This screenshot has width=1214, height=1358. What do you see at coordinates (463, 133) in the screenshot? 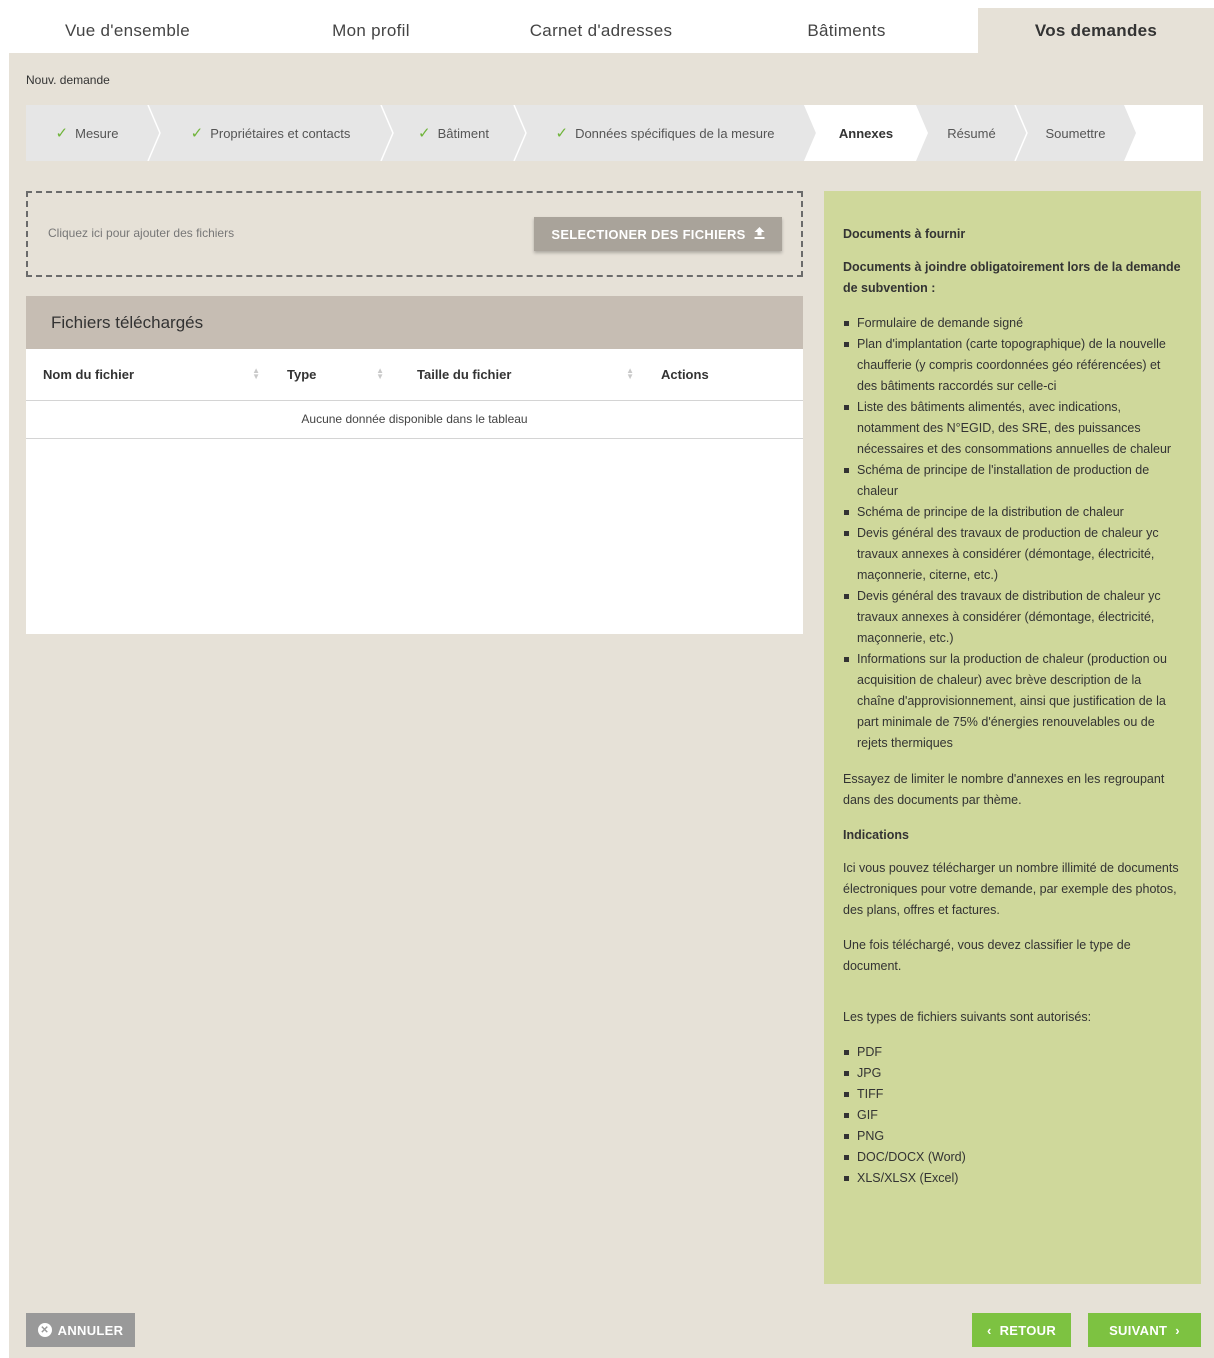
I see `step-label: Bâtiment` at bounding box center [463, 133].